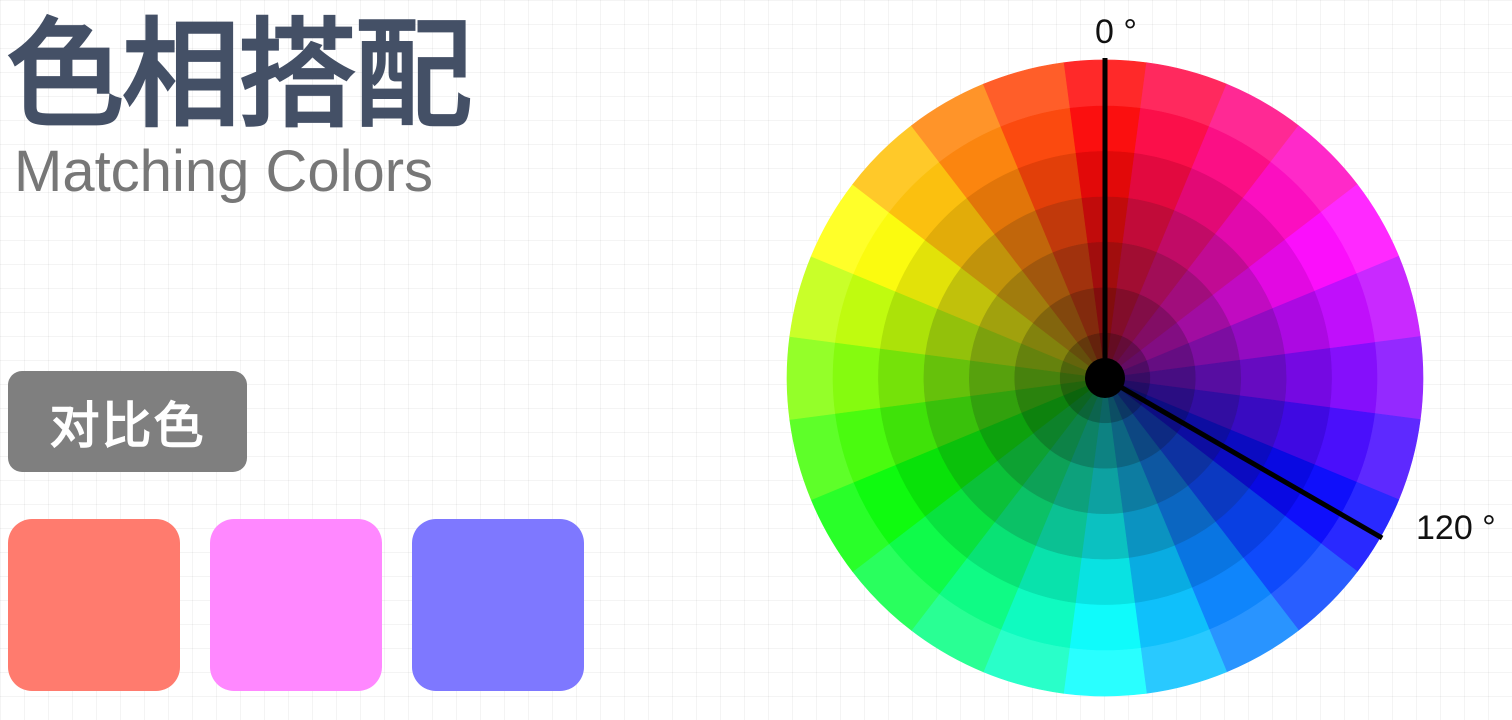 Image resolution: width=1512 pixels, height=720 pixels. I want to click on swatch-red, so click(94, 605).